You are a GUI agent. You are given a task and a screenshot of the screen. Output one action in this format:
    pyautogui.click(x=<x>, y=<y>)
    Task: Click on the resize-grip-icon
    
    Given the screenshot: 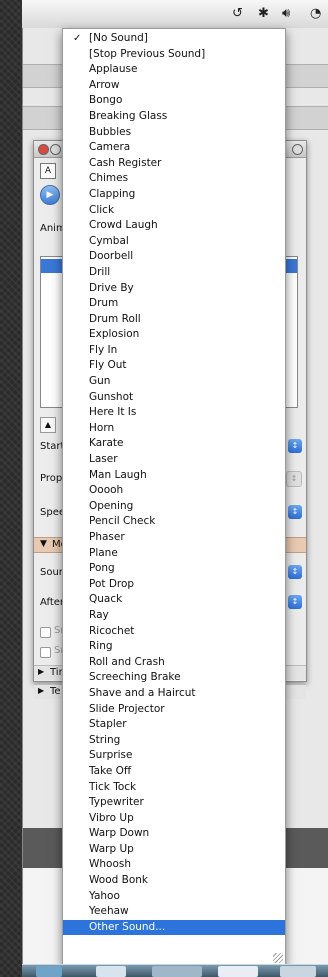 What is the action you would take?
    pyautogui.click(x=278, y=958)
    